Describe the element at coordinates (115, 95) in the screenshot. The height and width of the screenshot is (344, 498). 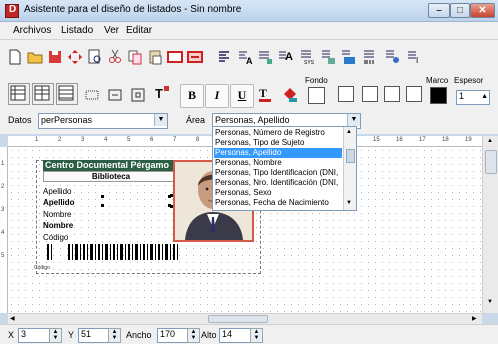
I see `field-box-icon` at that location.